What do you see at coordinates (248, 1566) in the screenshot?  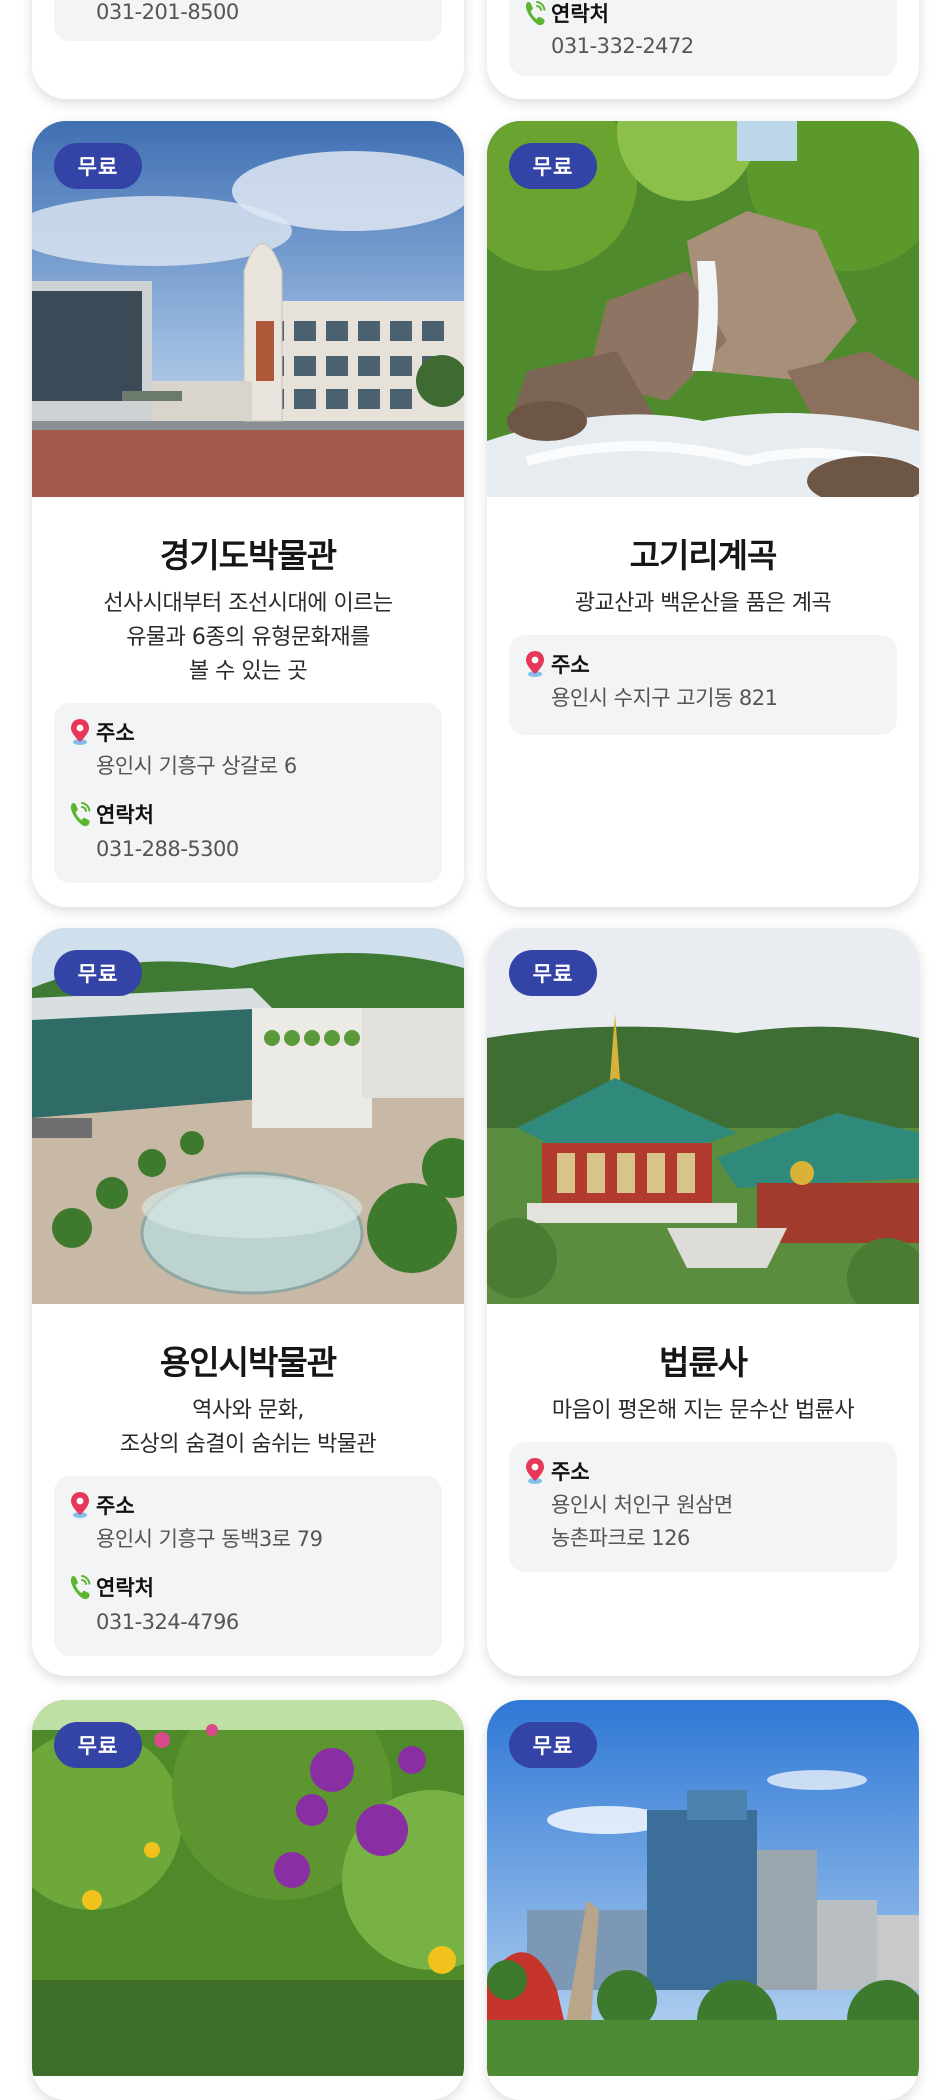 I see `info-box: 주소 용인시 기흥구 동백3로 79 연락처 031-324-4796` at bounding box center [248, 1566].